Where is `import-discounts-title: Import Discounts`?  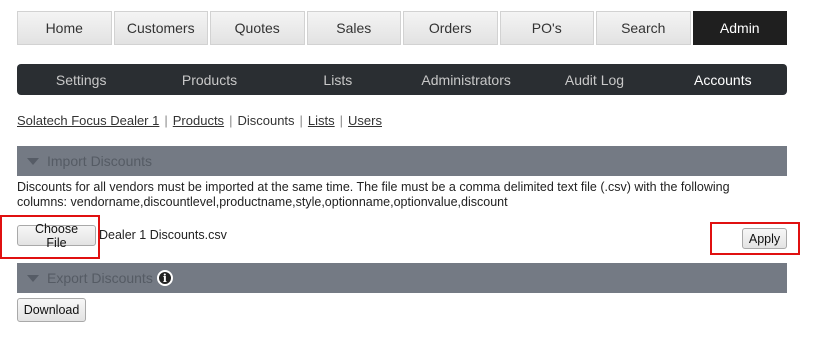 import-discounts-title: Import Discounts is located at coordinates (100, 161).